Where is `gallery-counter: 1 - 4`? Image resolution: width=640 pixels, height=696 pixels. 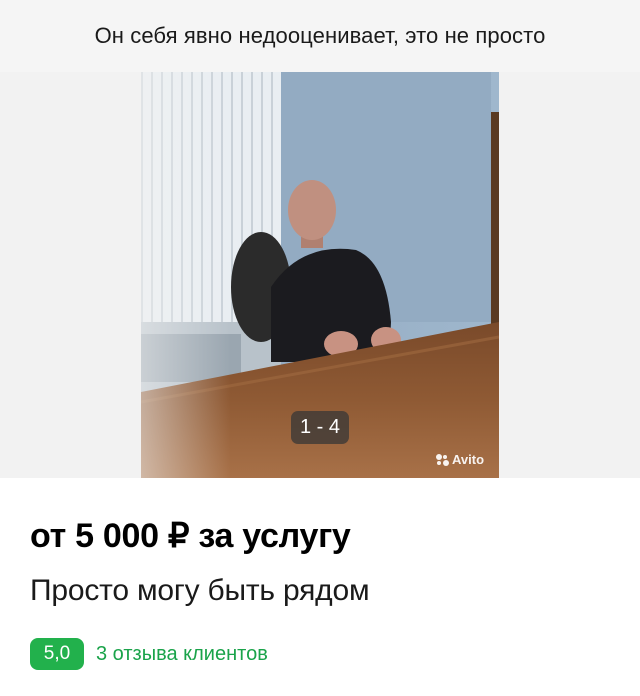 gallery-counter: 1 - 4 is located at coordinates (320, 427).